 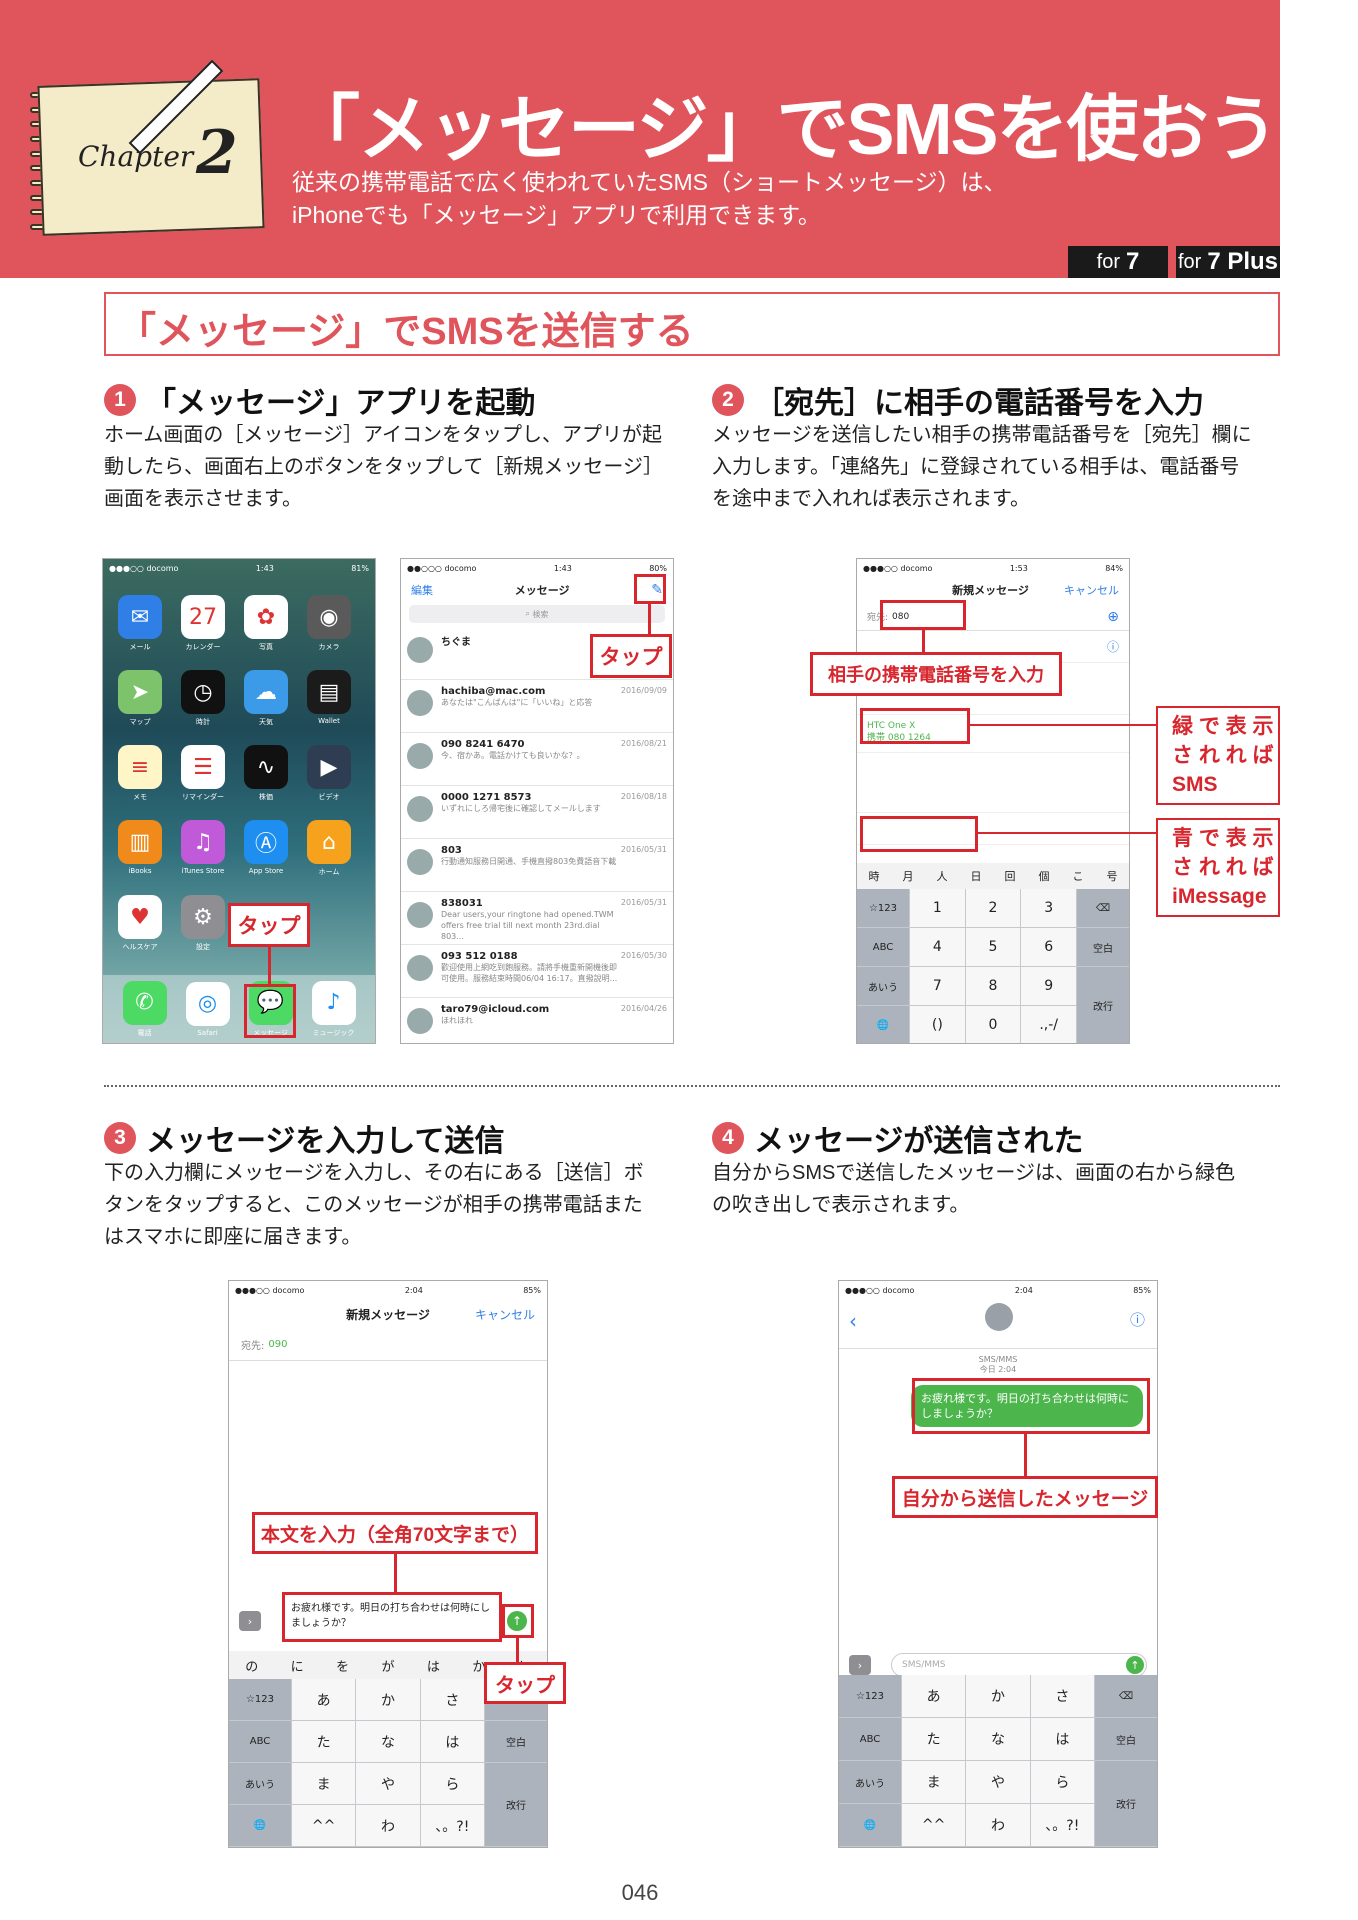 I want to click on keyboard-key: は, so click(x=1062, y=1739).